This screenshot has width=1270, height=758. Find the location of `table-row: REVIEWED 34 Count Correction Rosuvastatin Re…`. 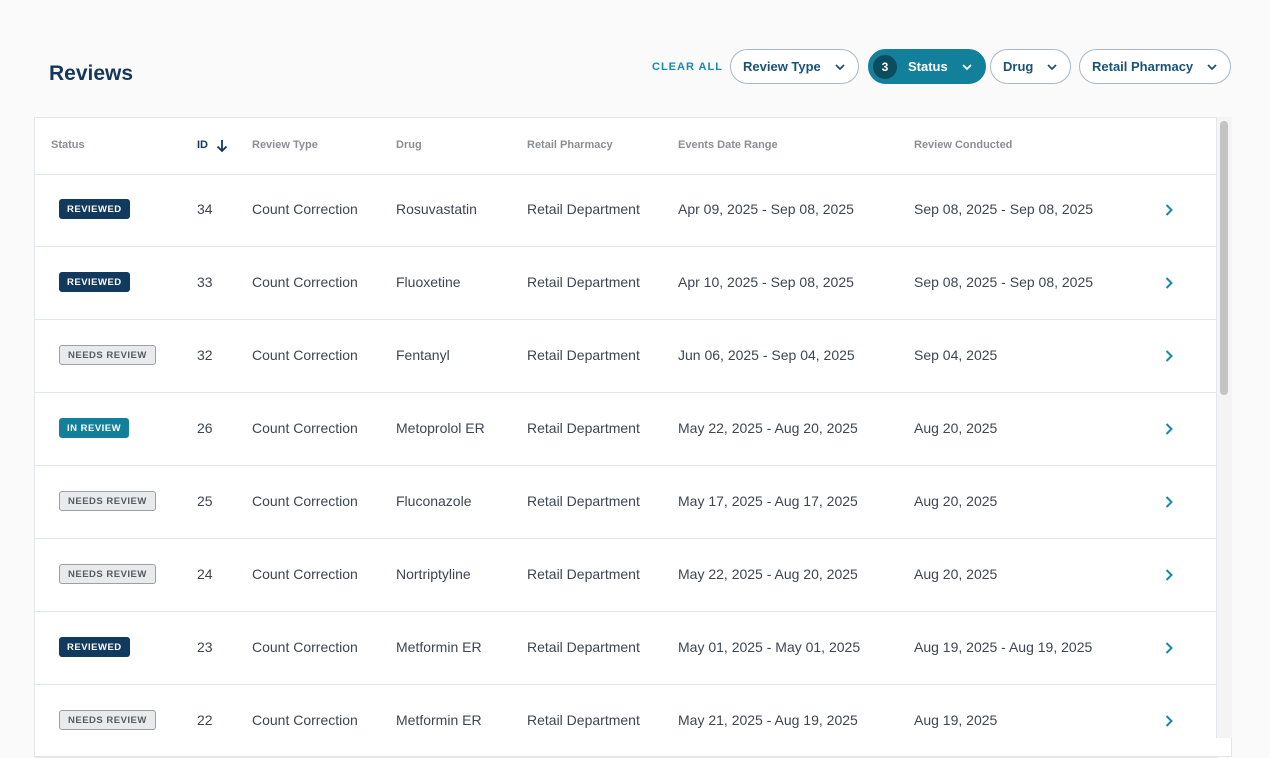

table-row: REVIEWED 34 Count Correction Rosuvastatin Re… is located at coordinates (626, 210).